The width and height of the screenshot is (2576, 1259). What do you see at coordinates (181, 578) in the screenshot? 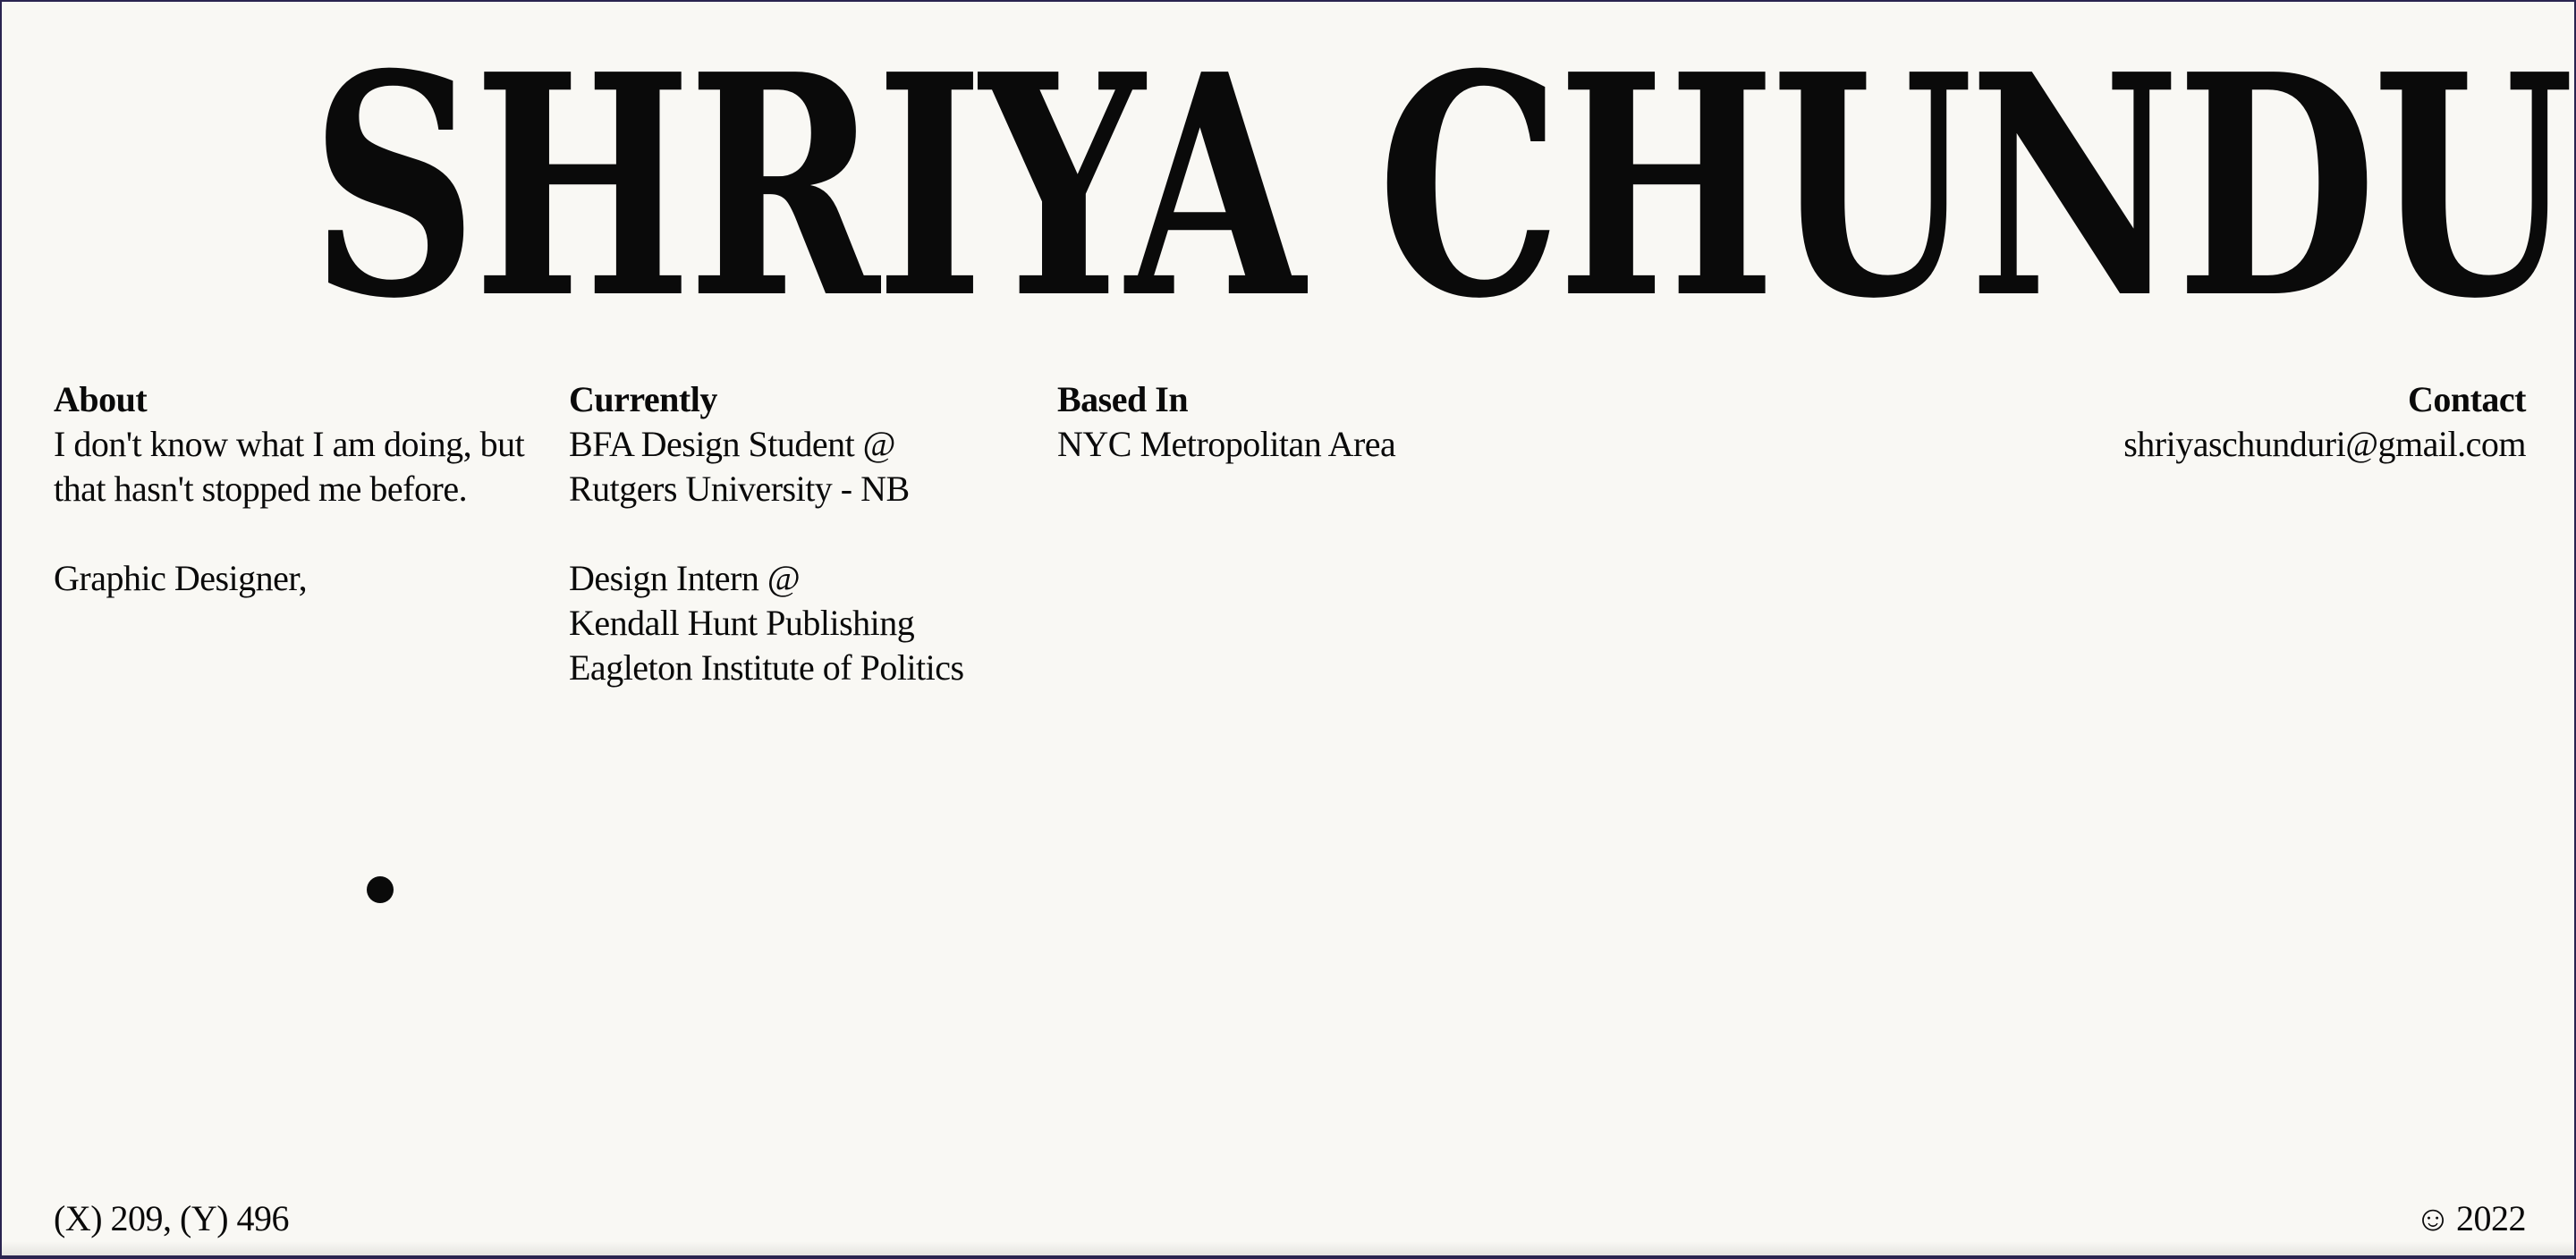
I see `about-role: Graphic Designer,` at bounding box center [181, 578].